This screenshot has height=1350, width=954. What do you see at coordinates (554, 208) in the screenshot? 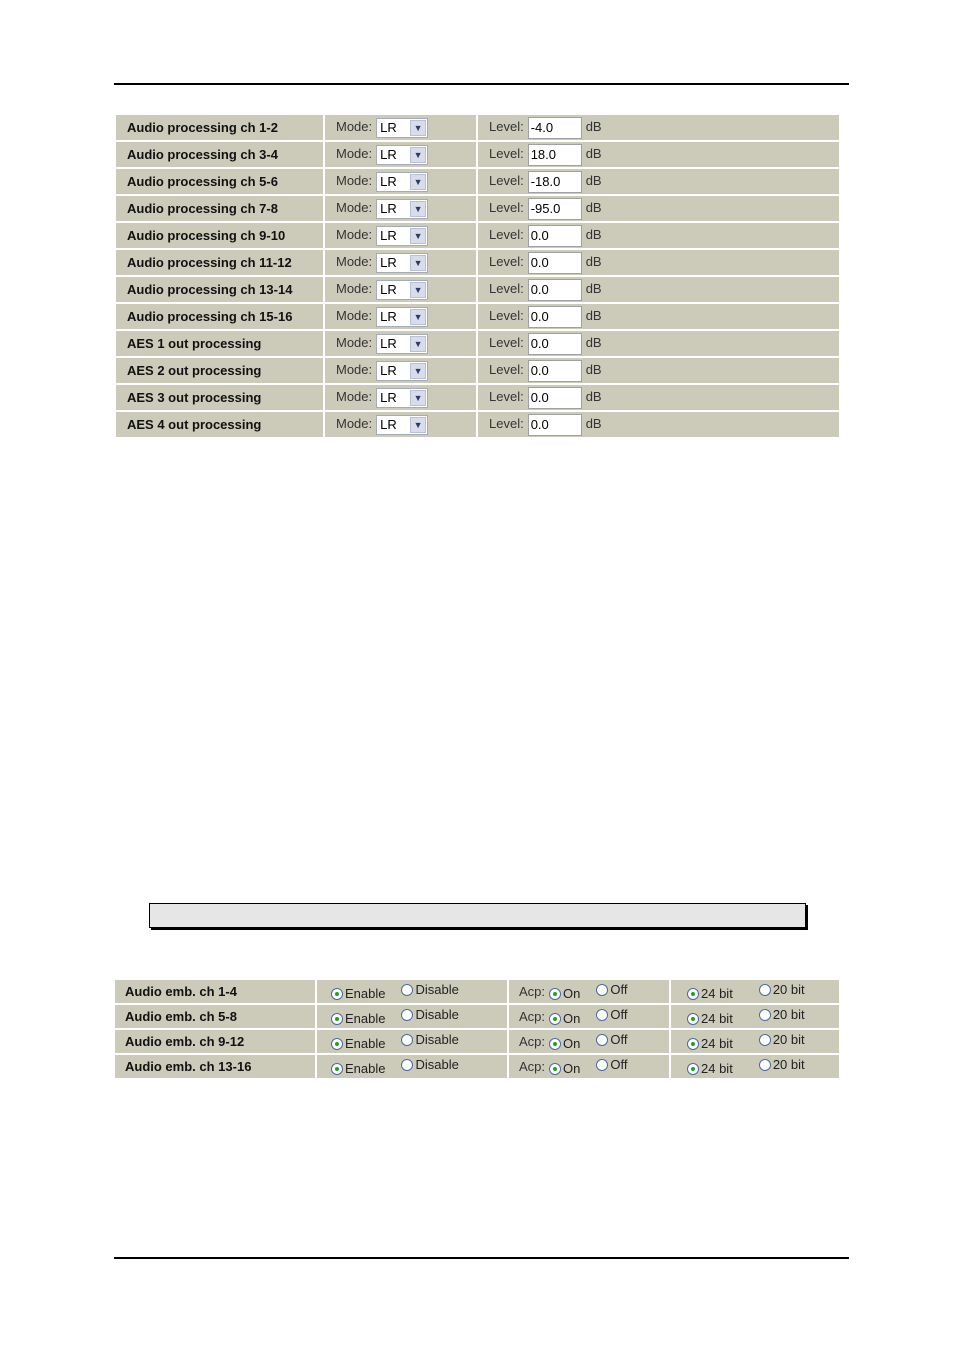
I see `level-input: -95.0` at bounding box center [554, 208].